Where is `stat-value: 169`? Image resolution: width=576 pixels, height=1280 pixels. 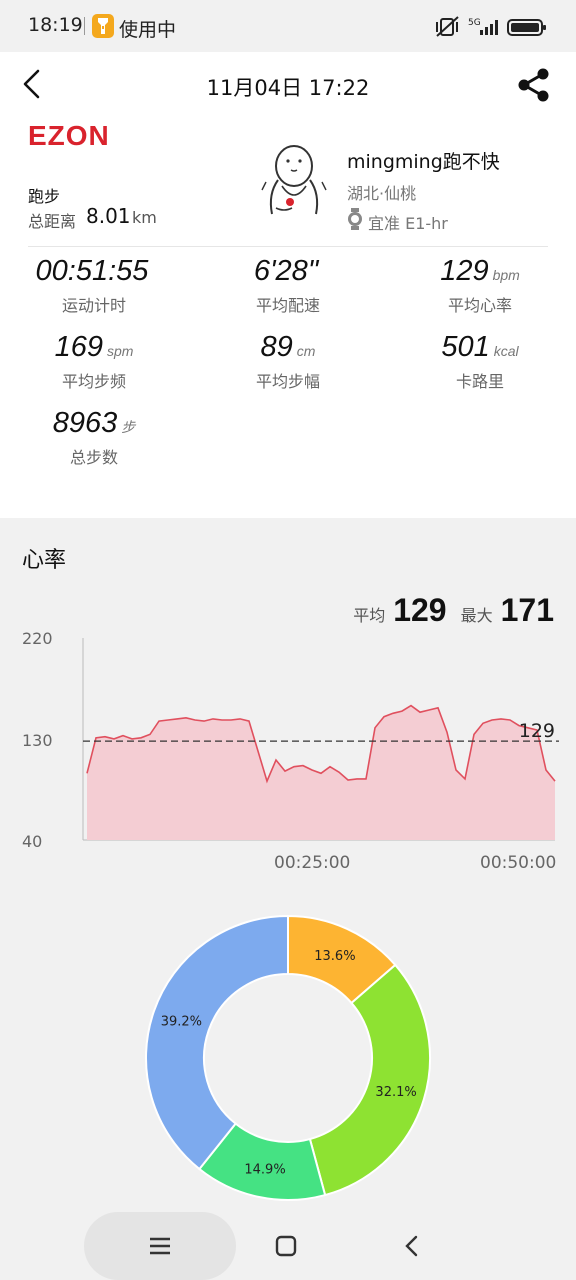 stat-value: 169 is located at coordinates (78, 347).